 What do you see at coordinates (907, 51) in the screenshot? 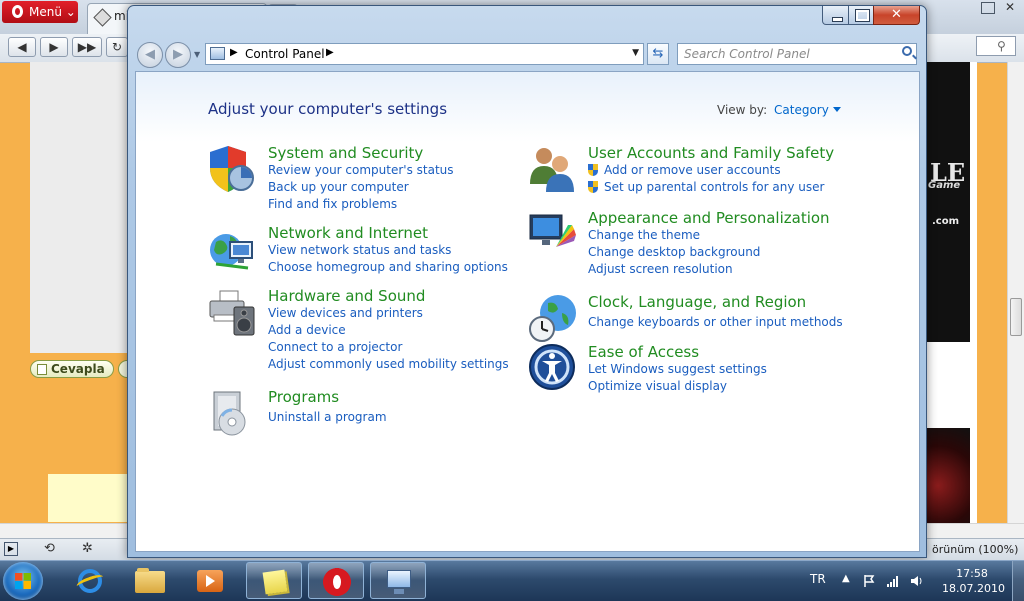
I see `search-icon` at bounding box center [907, 51].